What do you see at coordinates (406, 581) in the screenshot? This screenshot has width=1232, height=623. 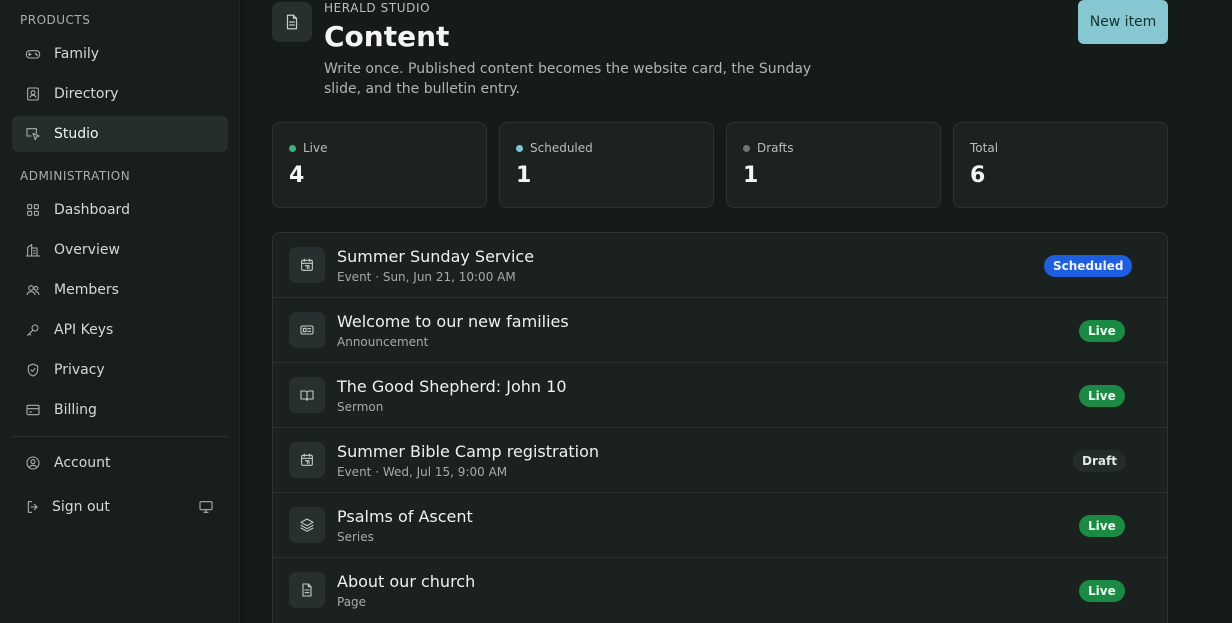 I see `item-title: About our church` at bounding box center [406, 581].